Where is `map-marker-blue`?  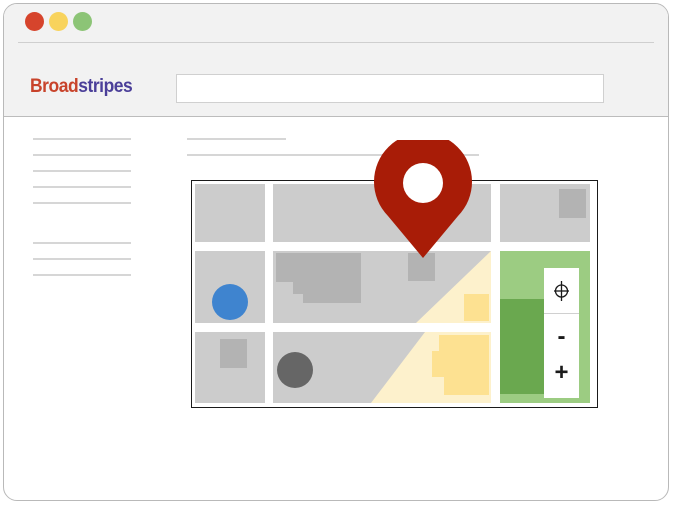
map-marker-blue is located at coordinates (230, 302).